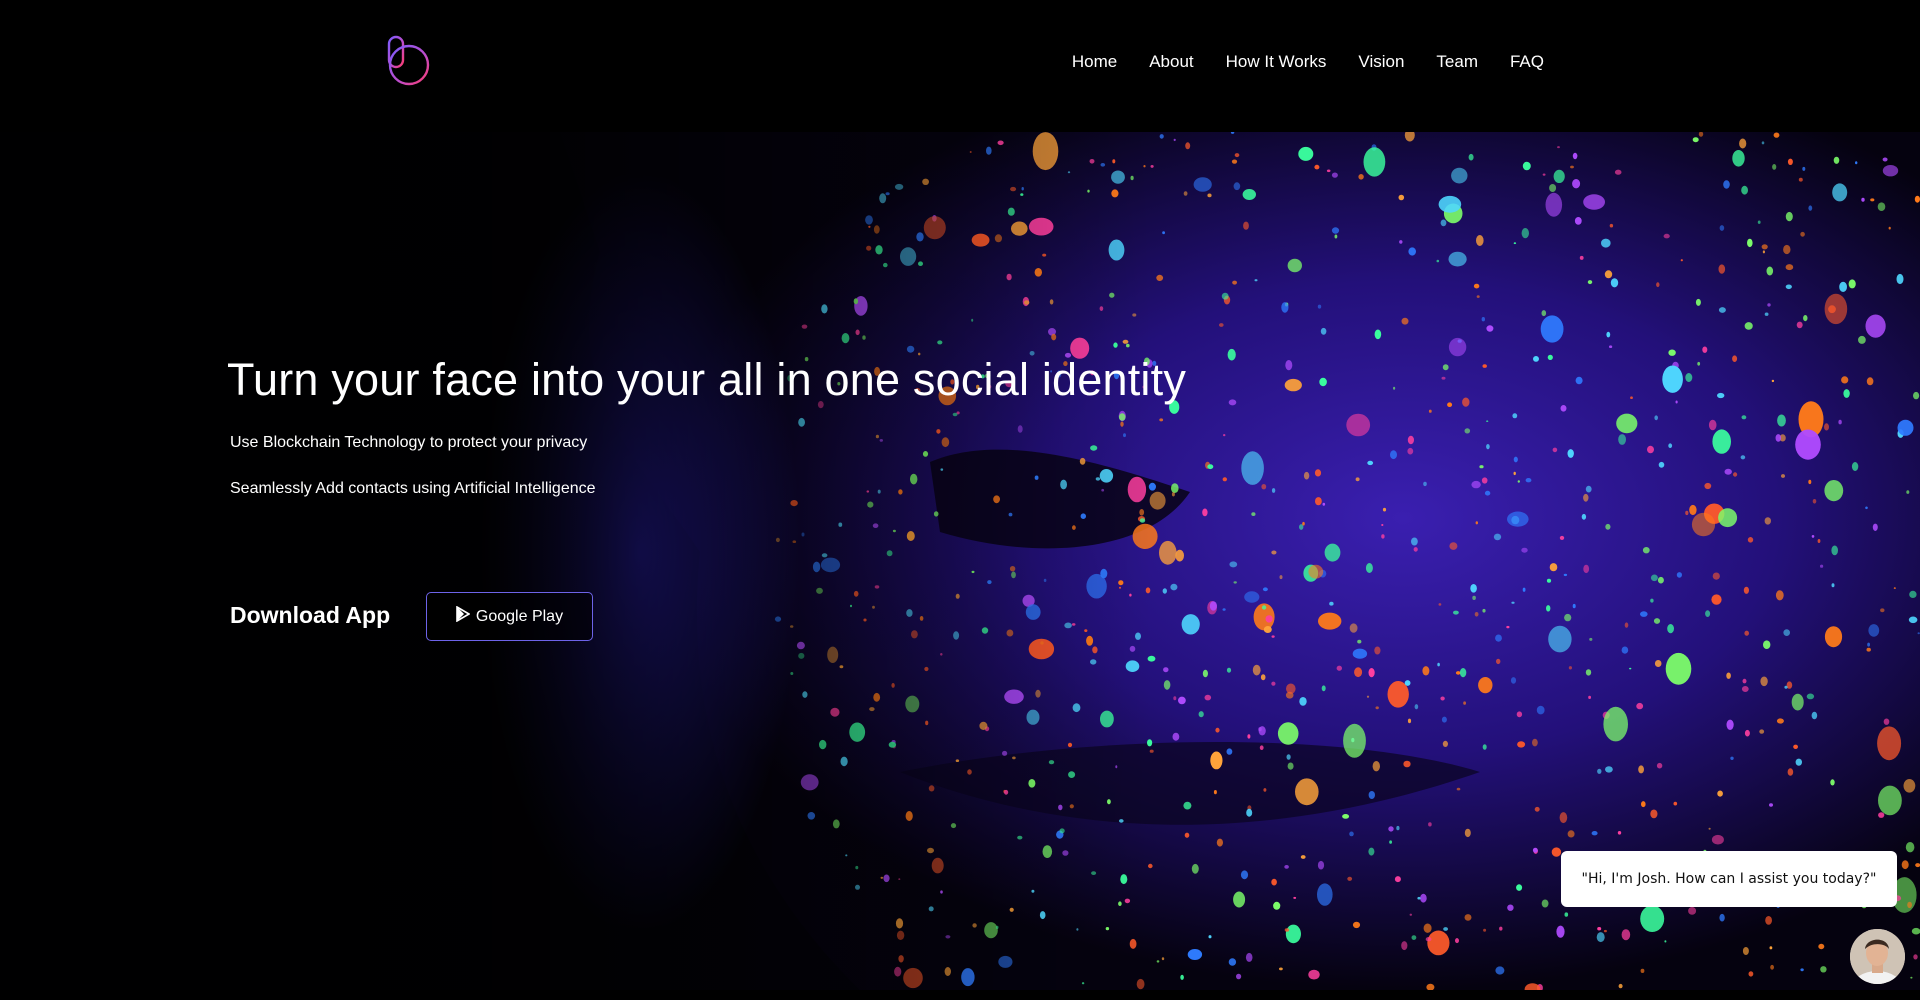  I want to click on page-bottom-strip, so click(960, 995).